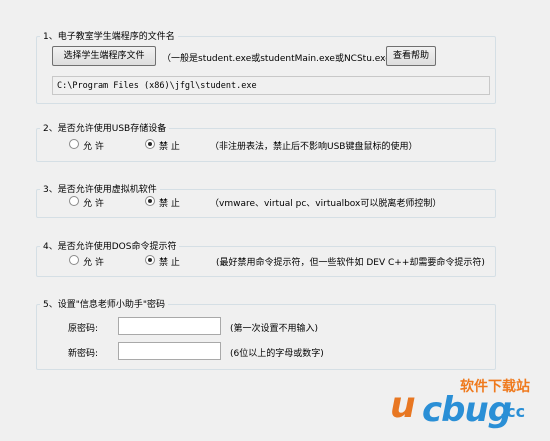 The height and width of the screenshot is (441, 550). I want to click on dos-group-title: 4、是否允许使用DOS命令提示符, so click(110, 245).